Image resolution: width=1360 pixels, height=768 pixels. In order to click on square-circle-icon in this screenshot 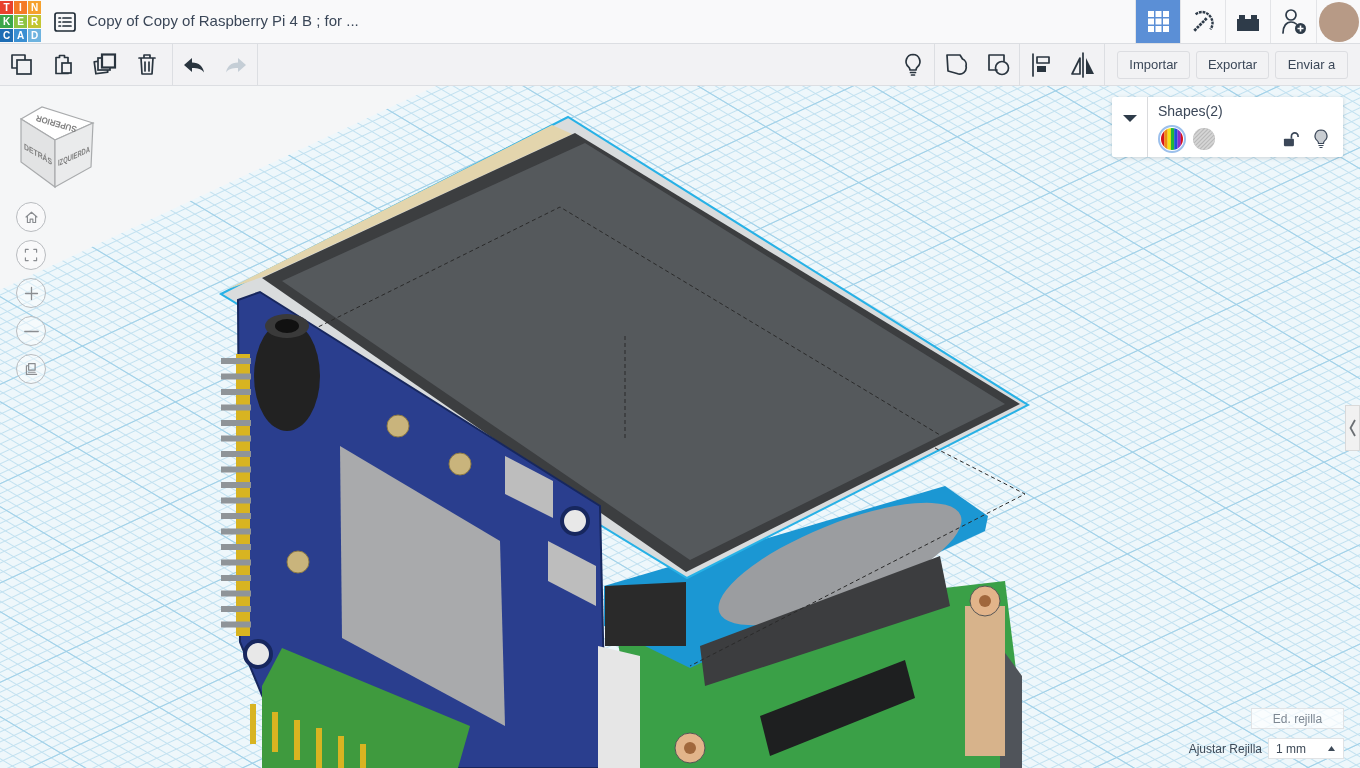, I will do `click(998, 64)`.